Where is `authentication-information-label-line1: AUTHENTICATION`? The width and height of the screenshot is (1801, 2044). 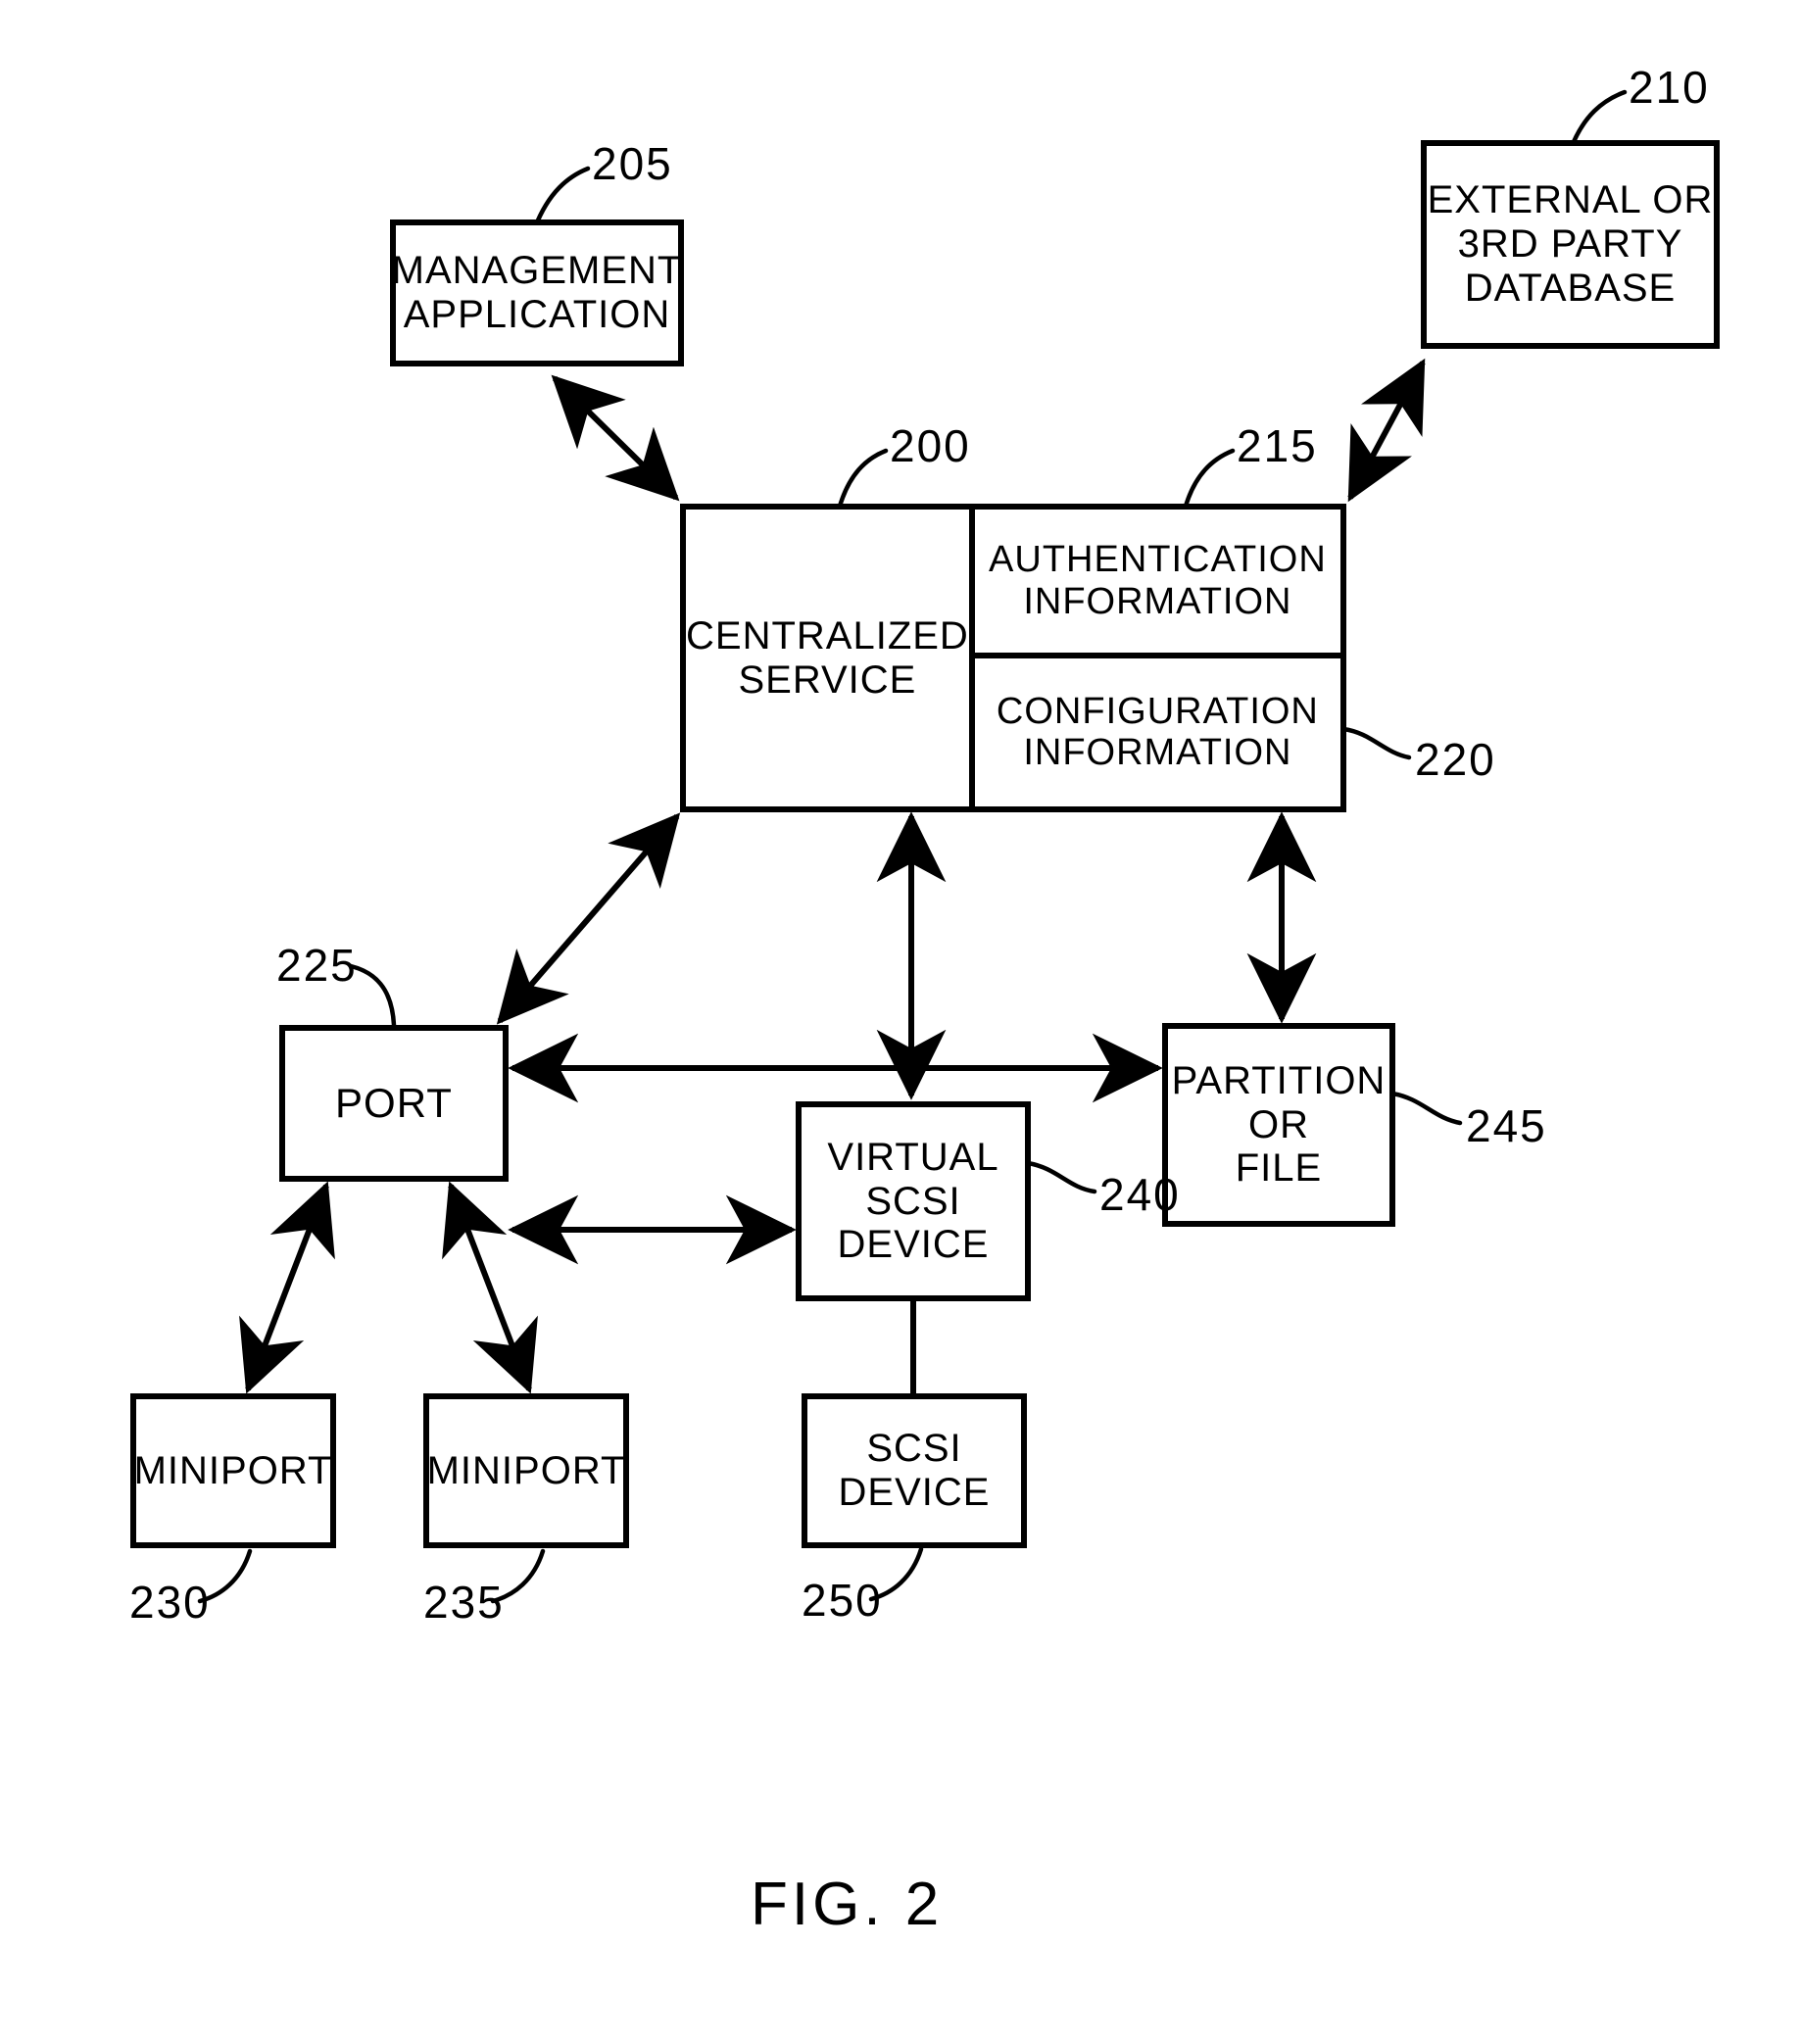 authentication-information-label-line1: AUTHENTICATION is located at coordinates (1158, 560).